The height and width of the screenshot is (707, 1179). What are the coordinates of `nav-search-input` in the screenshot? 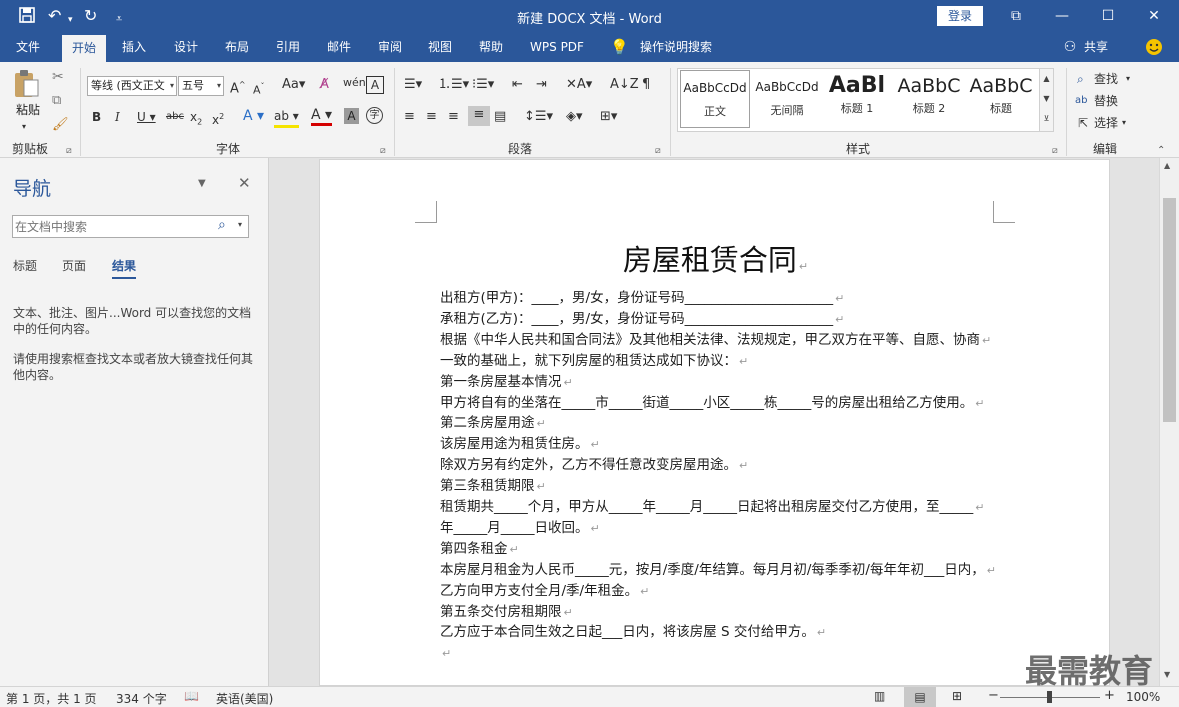 It's located at (110, 226).